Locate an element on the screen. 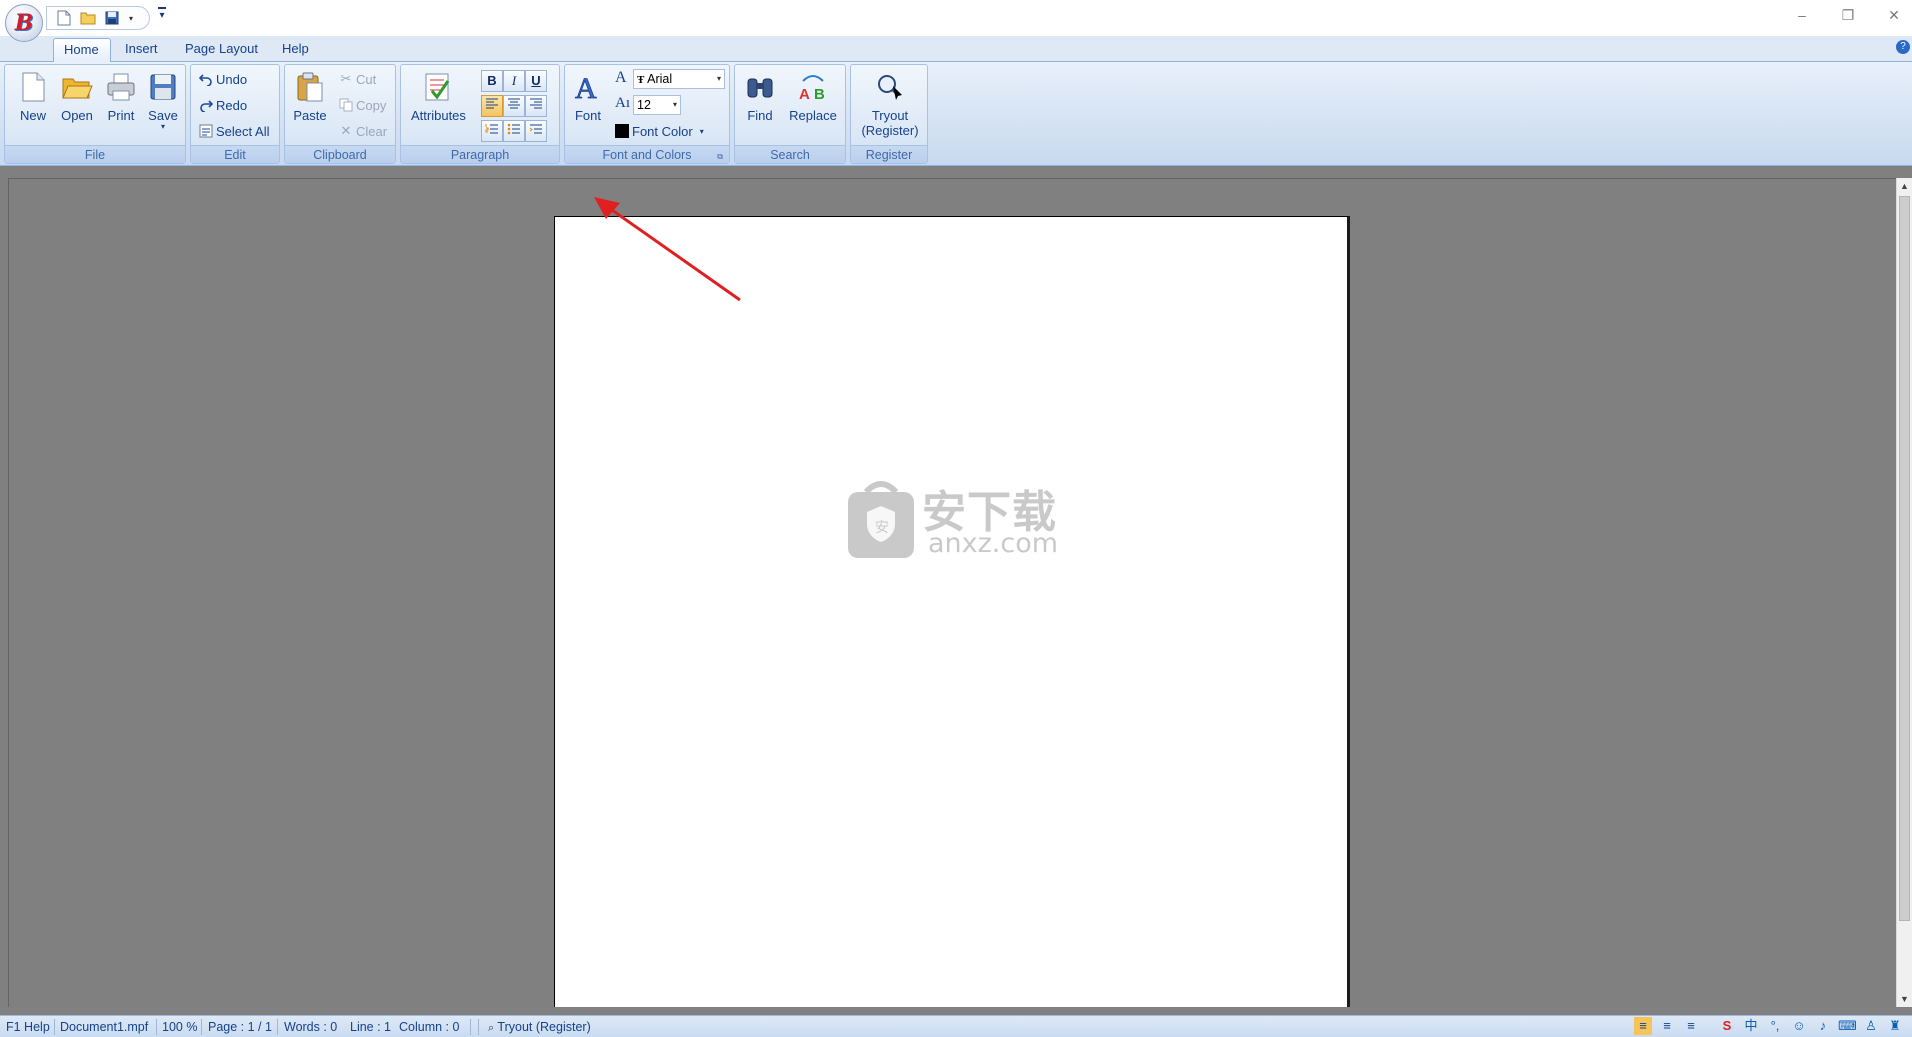 The height and width of the screenshot is (1037, 1912). save-button: Save ▾ is located at coordinates (163, 101).